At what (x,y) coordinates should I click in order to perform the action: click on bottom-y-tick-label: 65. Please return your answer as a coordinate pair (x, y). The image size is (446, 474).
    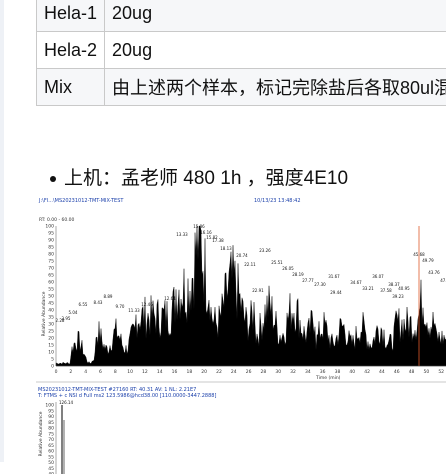
    Looking at the image, I should click on (51, 446).